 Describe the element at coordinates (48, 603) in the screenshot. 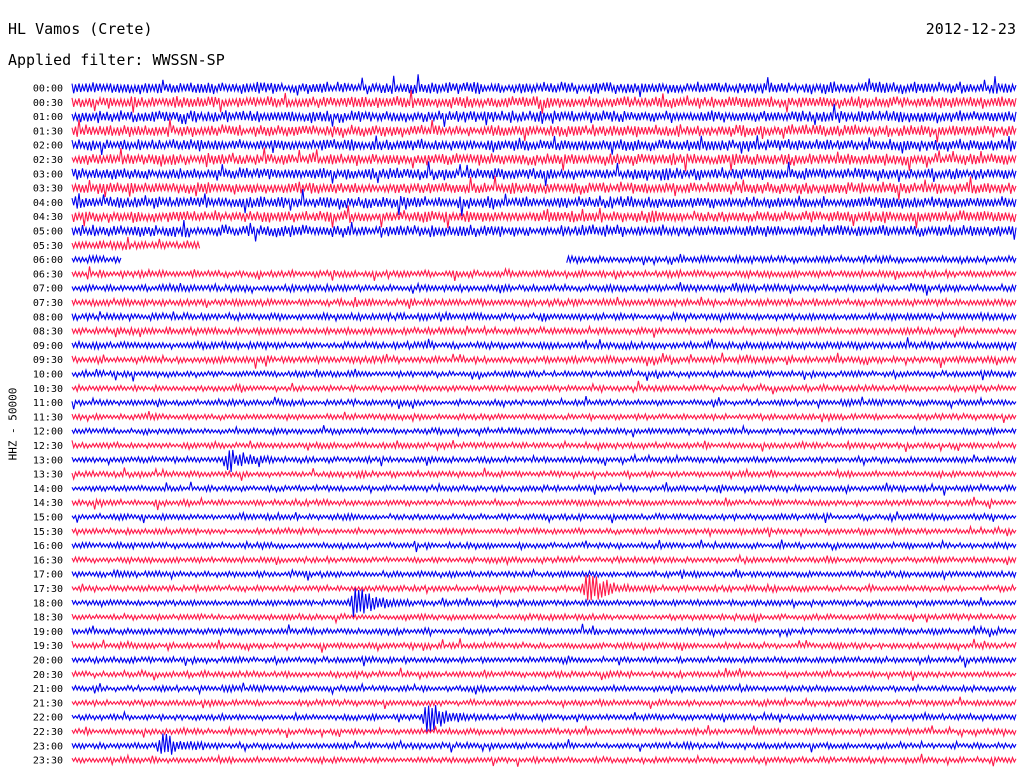

I see `row-time-label: 18:00` at that location.